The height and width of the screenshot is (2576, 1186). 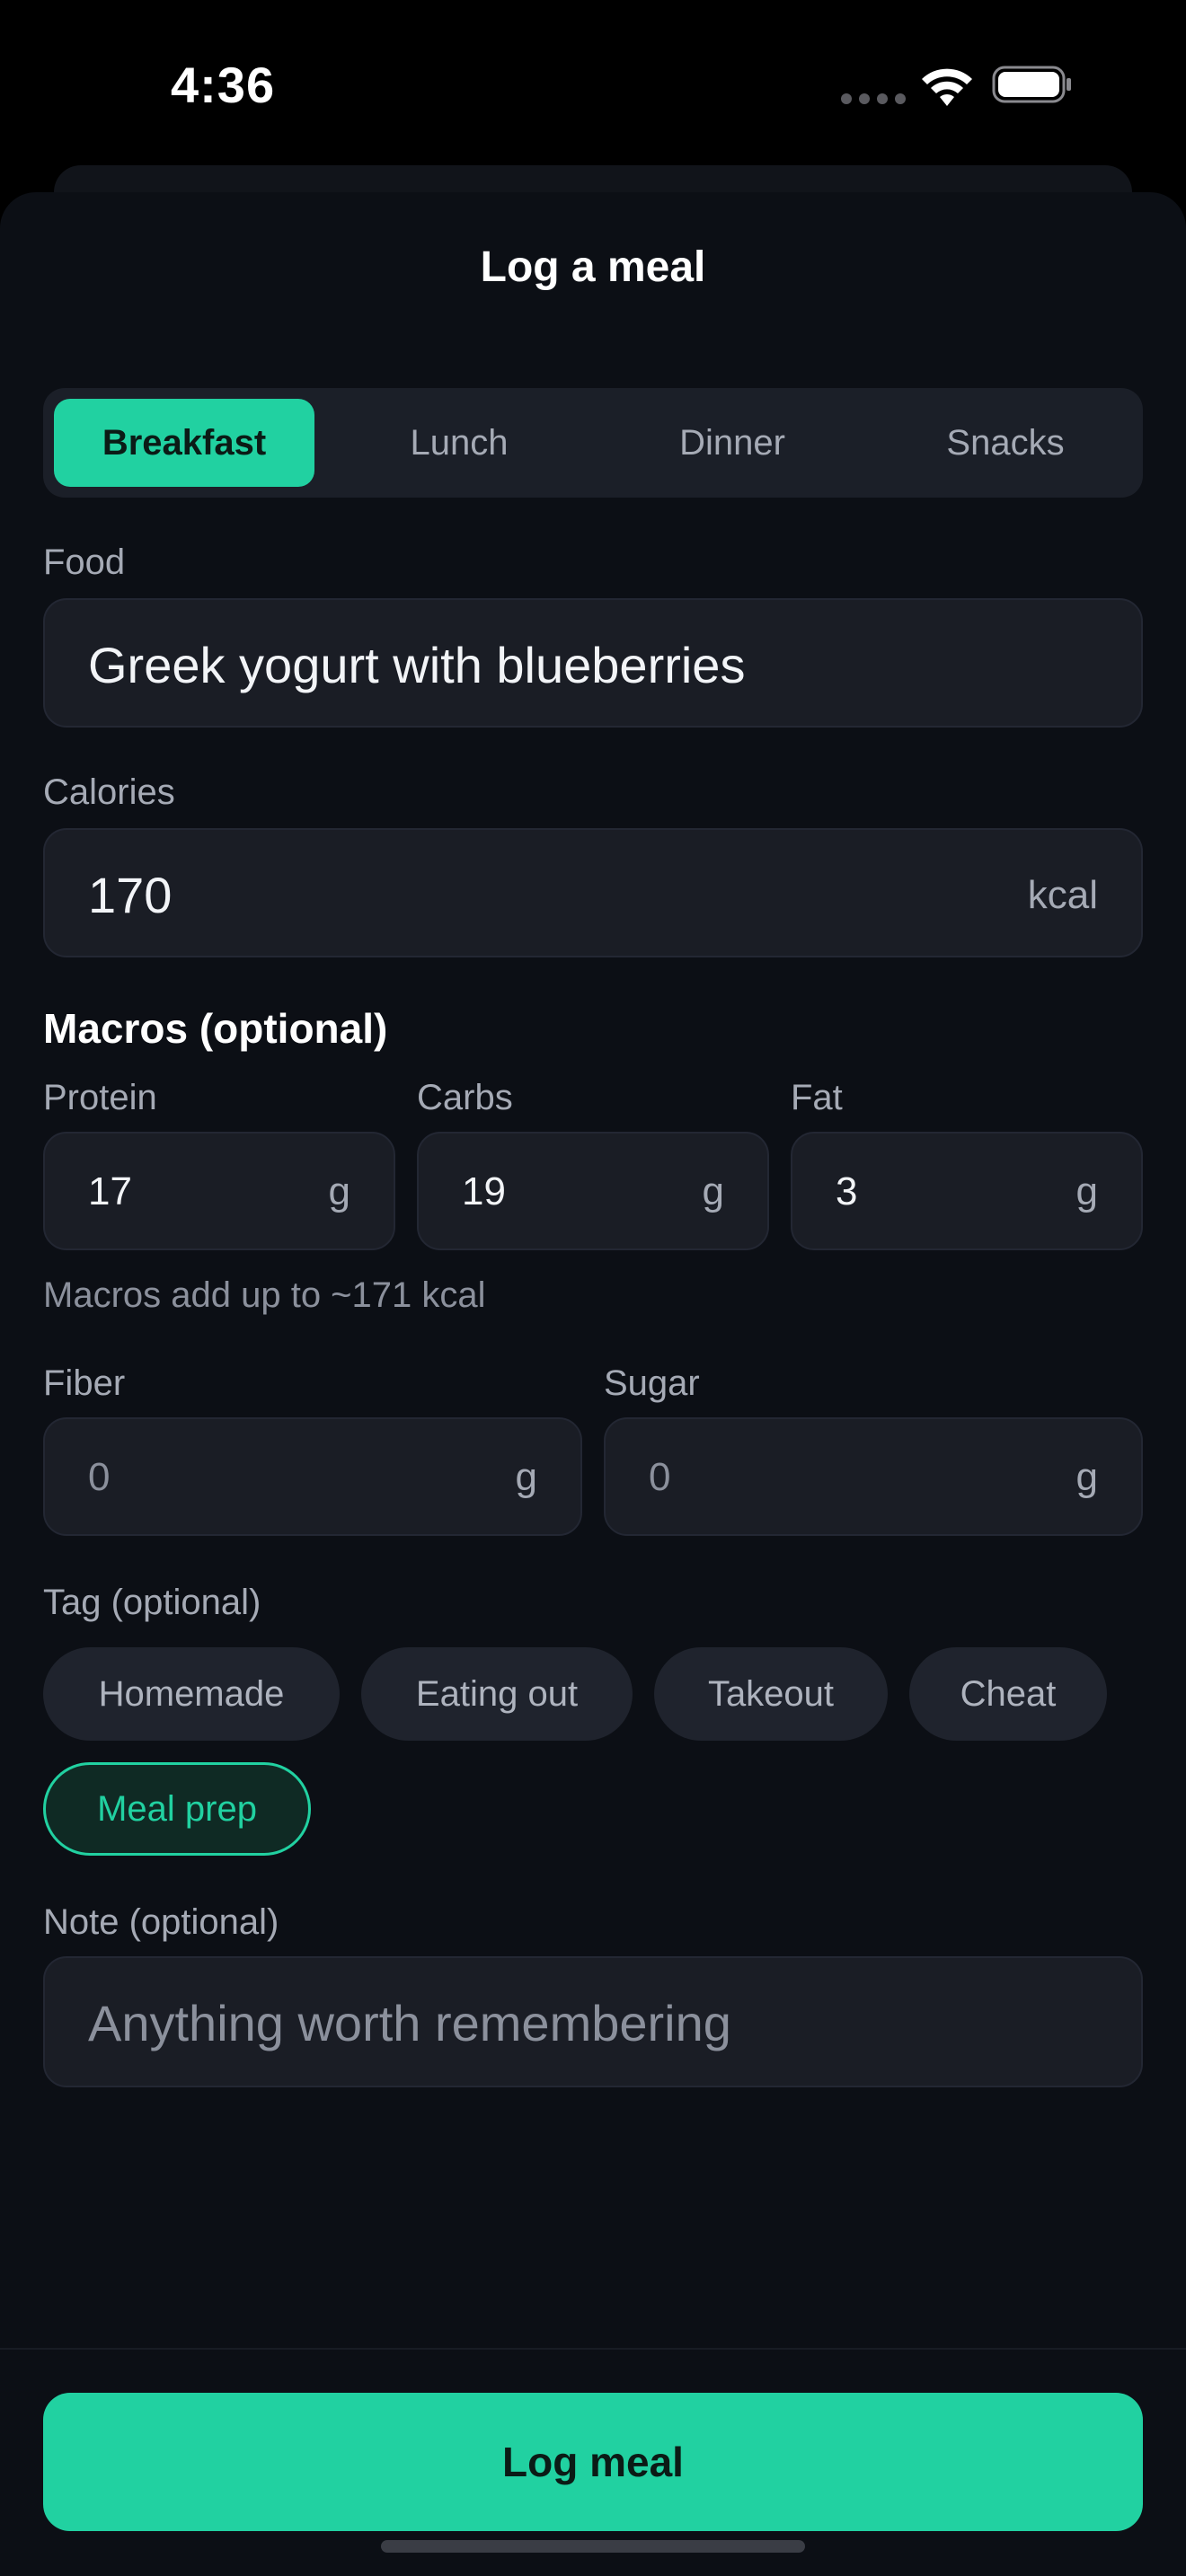 What do you see at coordinates (593, 443) in the screenshot?
I see `meal-type-segmented-control: Breakfast Lunch Dinner Snacks` at bounding box center [593, 443].